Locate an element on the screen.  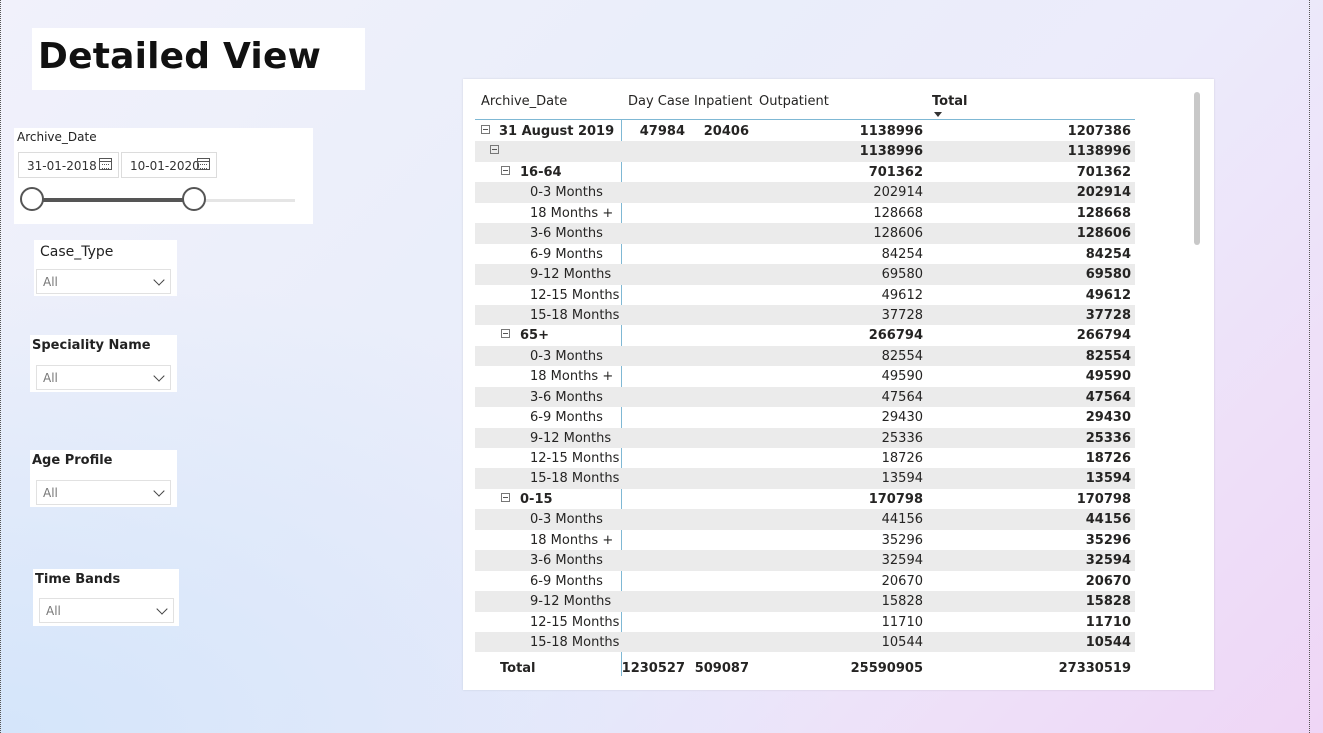
total-cell: 49590 is located at coordinates (1108, 377).